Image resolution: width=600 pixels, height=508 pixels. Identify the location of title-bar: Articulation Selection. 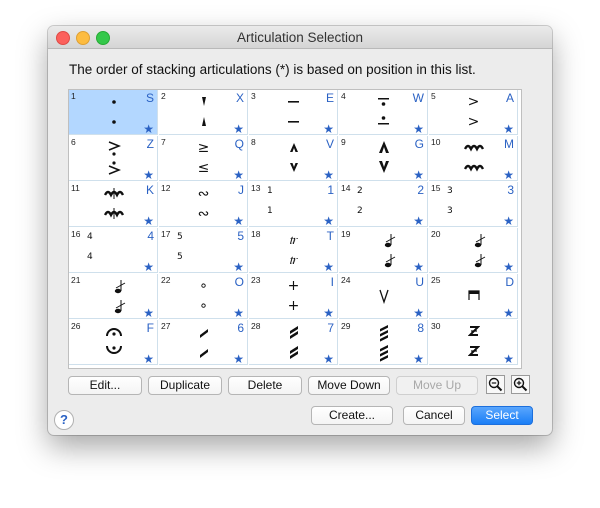
(300, 37).